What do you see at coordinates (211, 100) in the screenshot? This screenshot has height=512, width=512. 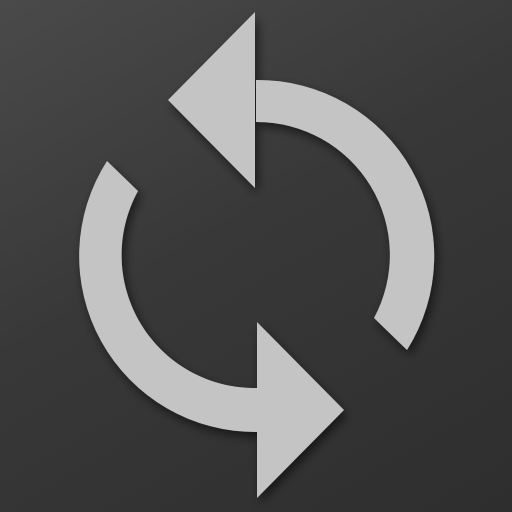 I see `left-arrowhead` at bounding box center [211, 100].